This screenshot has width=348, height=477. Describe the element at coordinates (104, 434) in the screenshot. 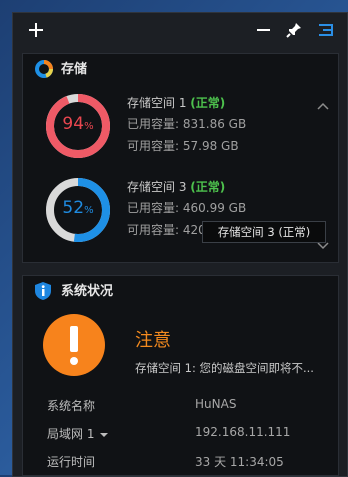

I see `caret-down-icon` at that location.